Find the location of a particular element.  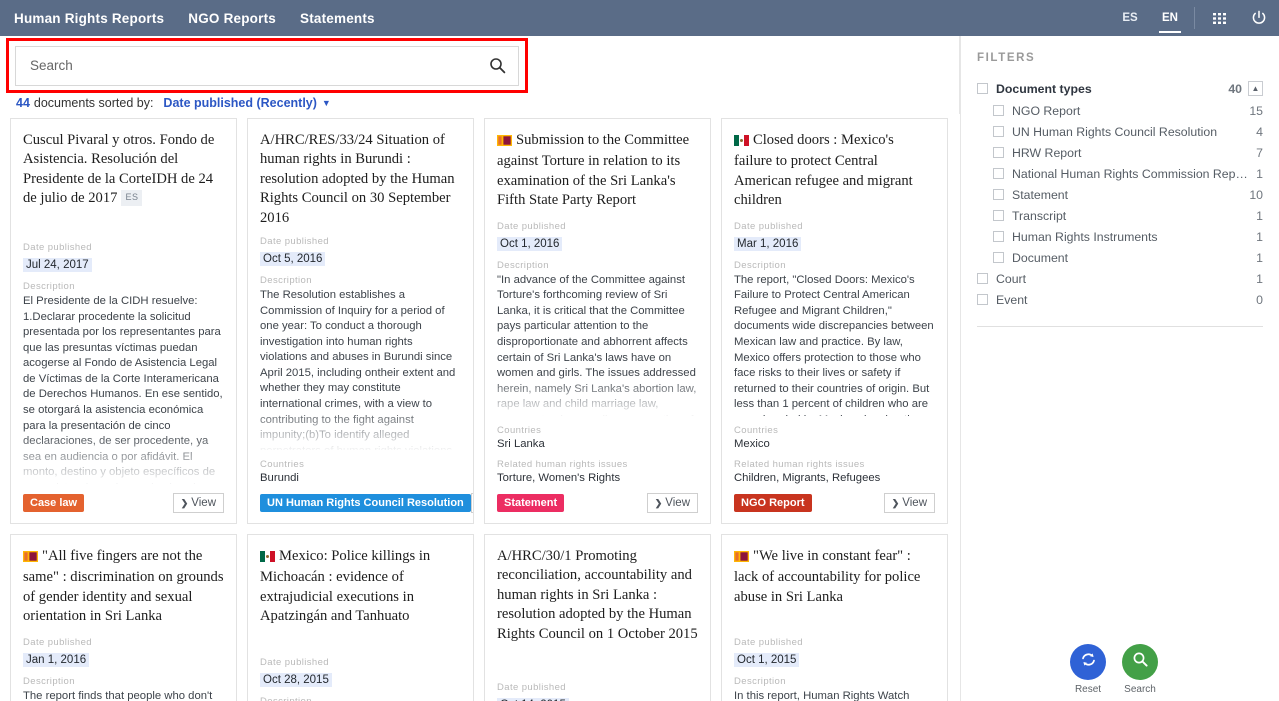

filter-group-event: Event 0 is located at coordinates (1120, 299).